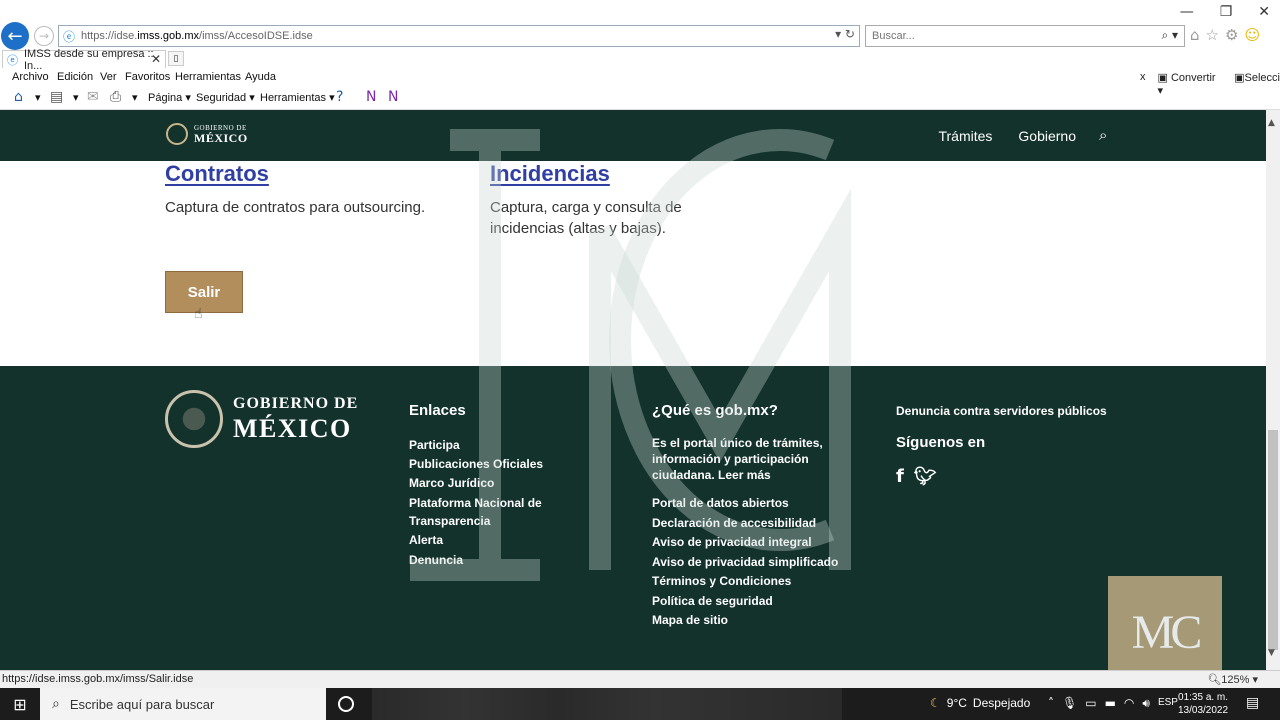  What do you see at coordinates (217, 174) in the screenshot?
I see `contratos-link: Contratos` at bounding box center [217, 174].